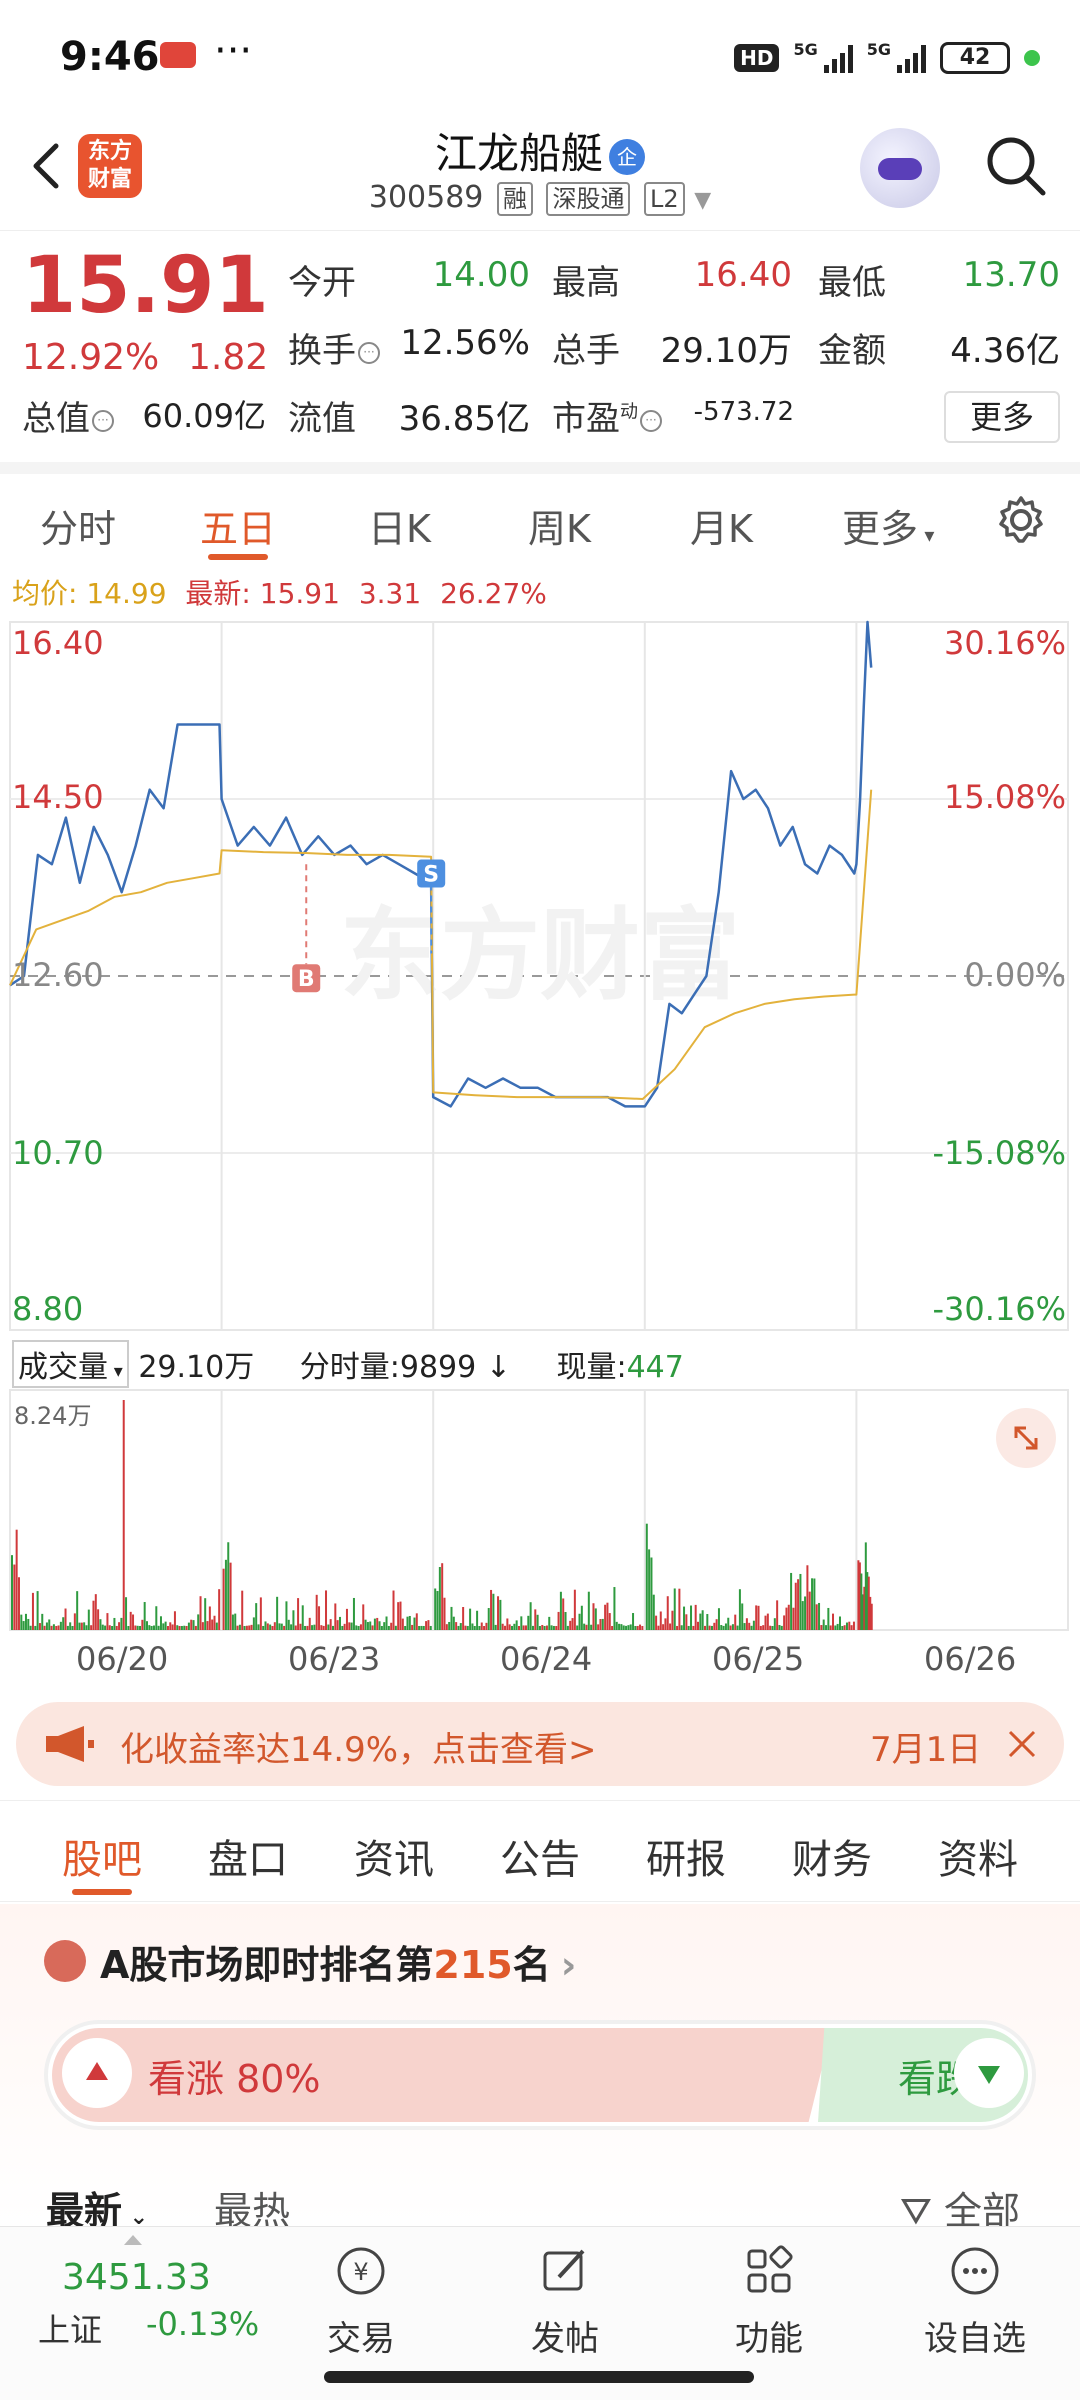  I want to click on tab-intraday: 分时, so click(78, 525).